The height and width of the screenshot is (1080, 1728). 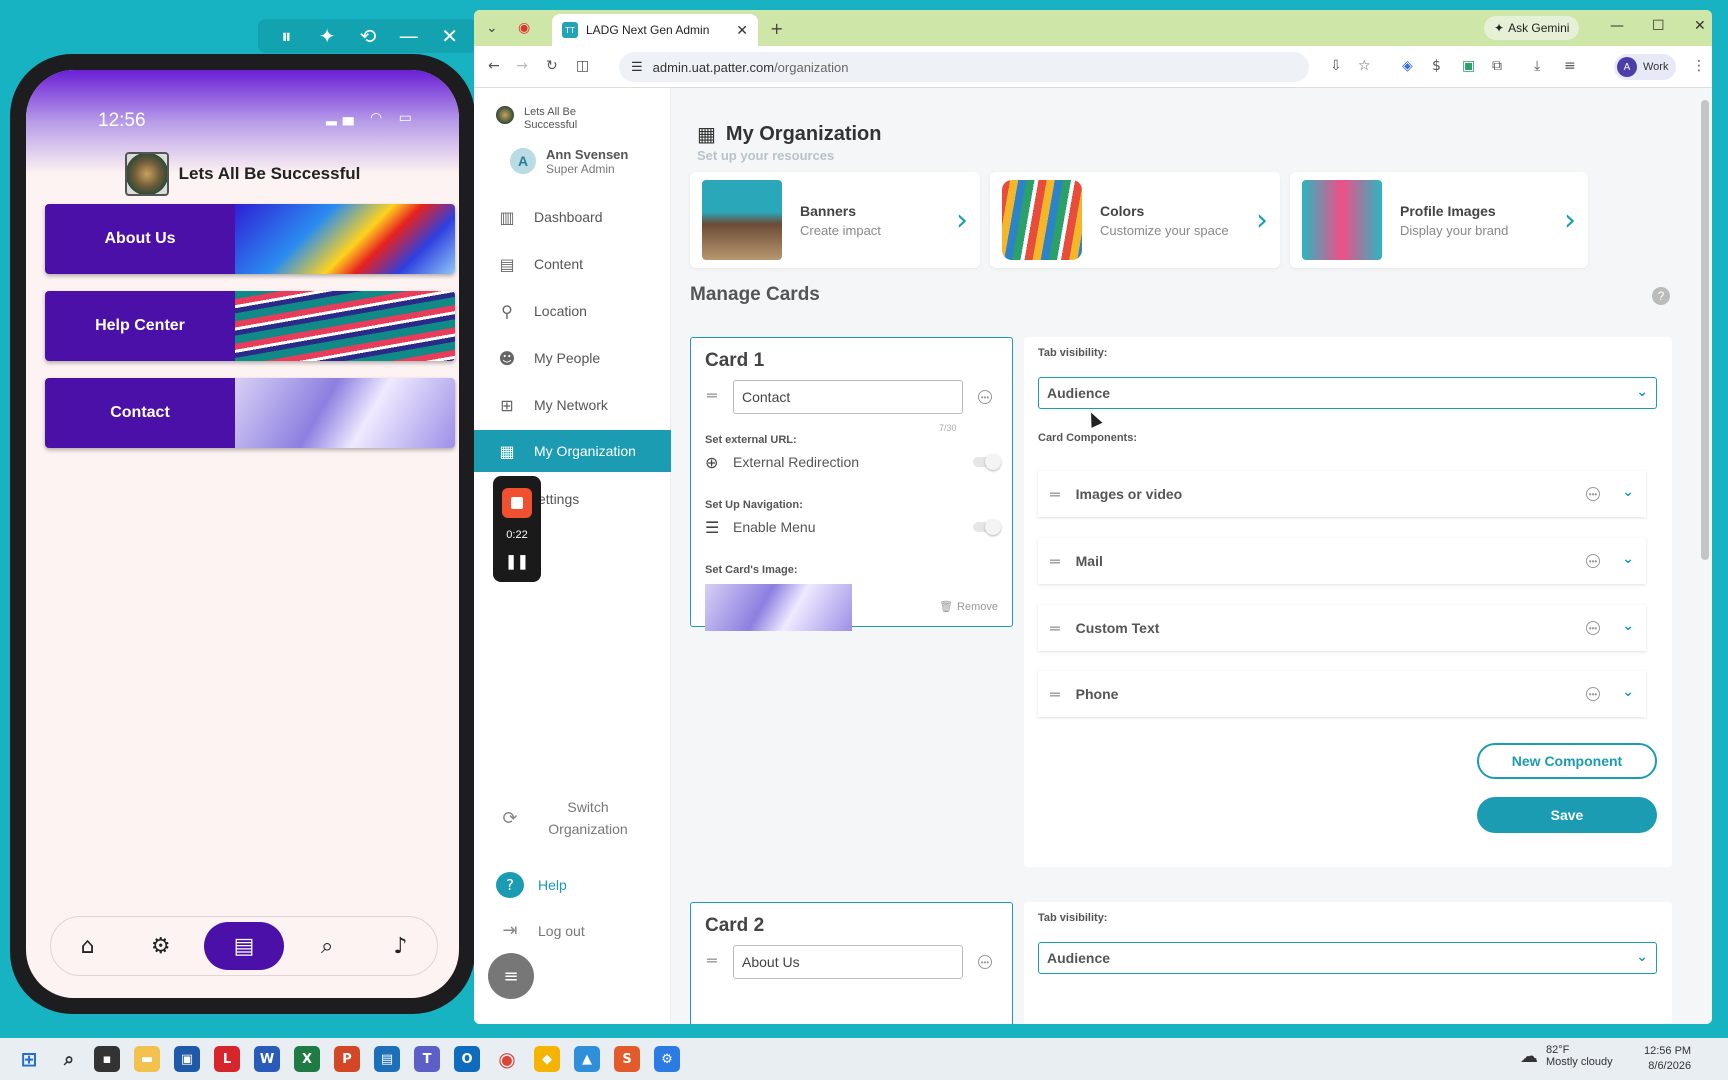 What do you see at coordinates (467, 1059) in the screenshot?
I see `outlook-icon: O` at bounding box center [467, 1059].